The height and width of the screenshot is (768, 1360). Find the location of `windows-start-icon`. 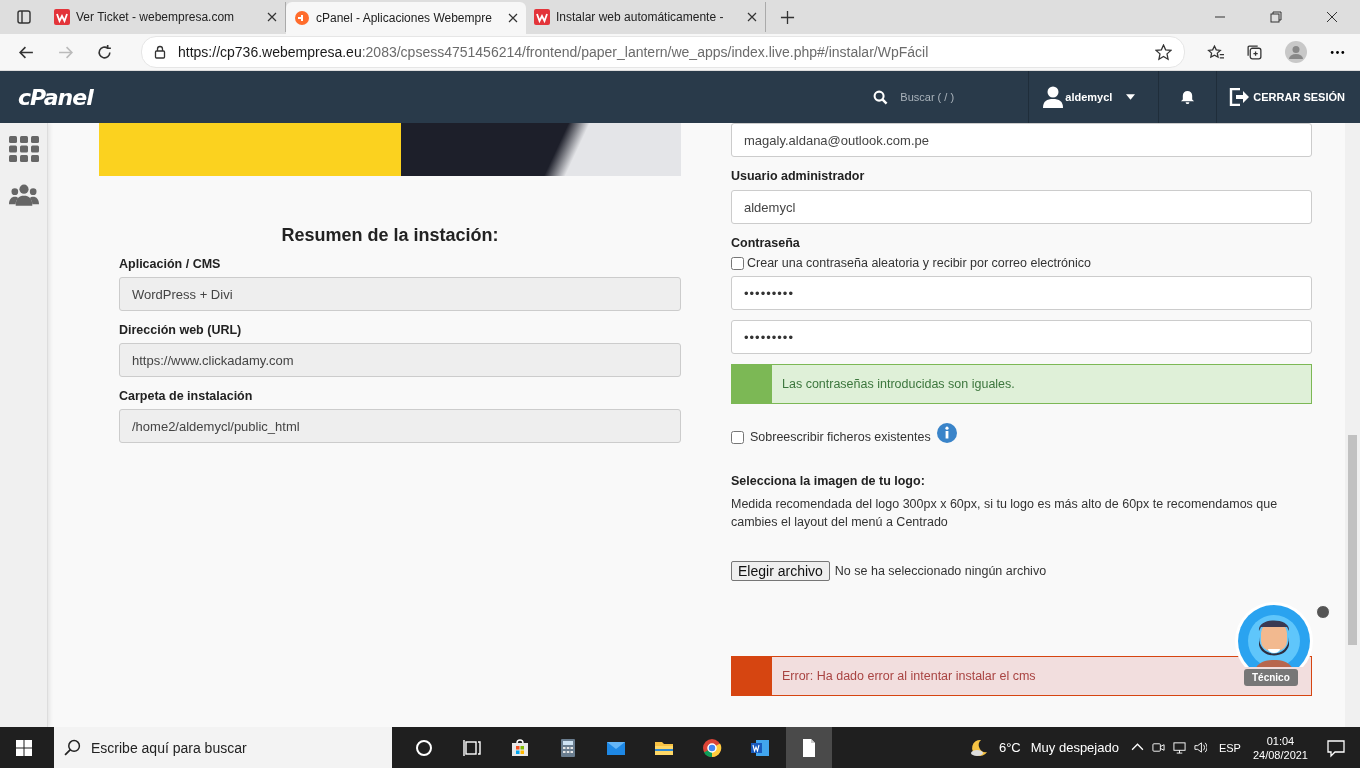

windows-start-icon is located at coordinates (24, 747).